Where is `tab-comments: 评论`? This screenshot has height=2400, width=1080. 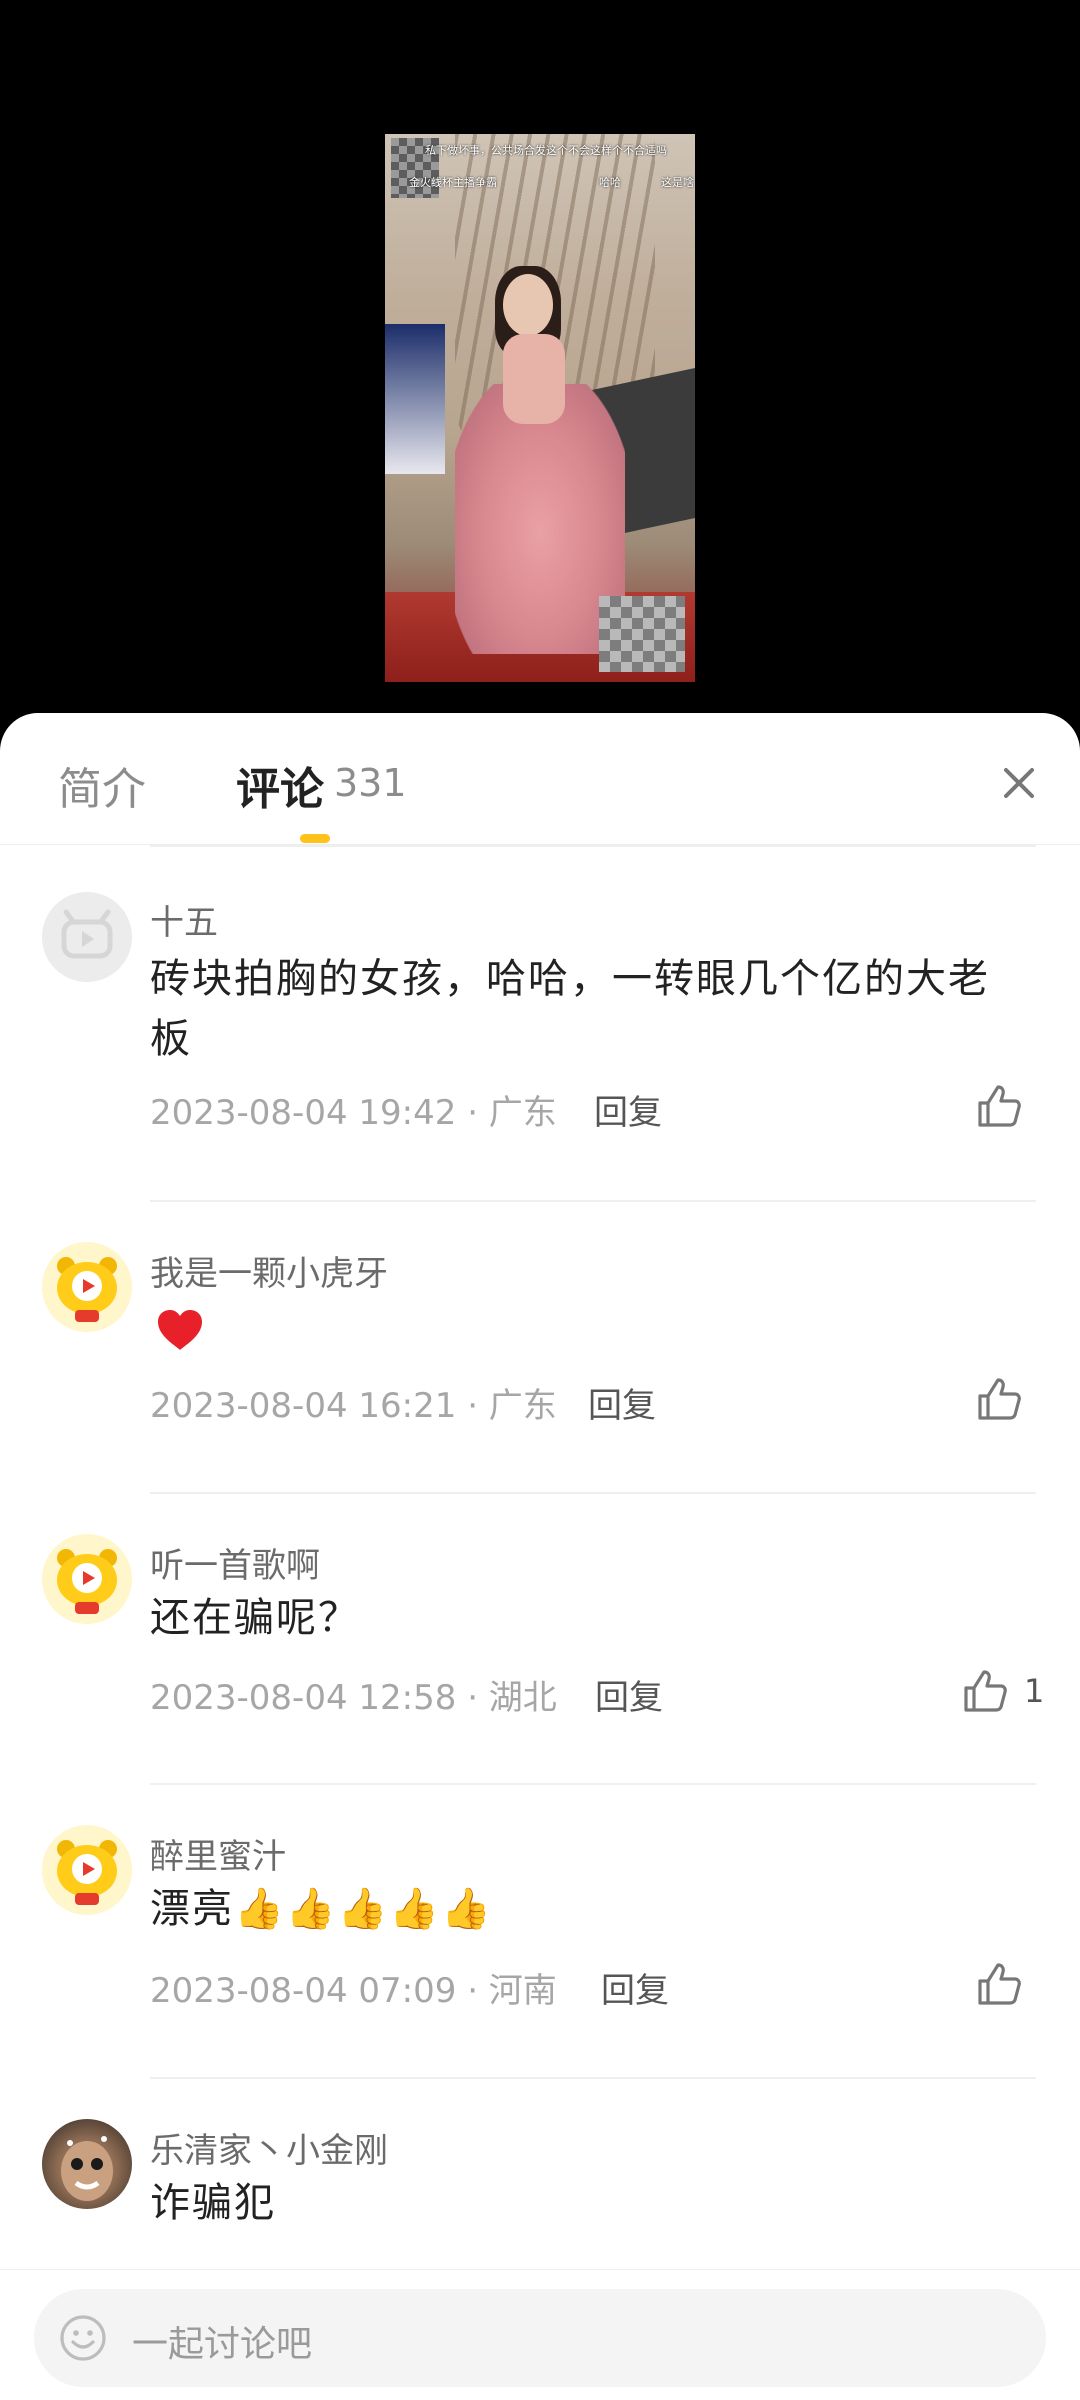
tab-comments: 评论 is located at coordinates (280, 785).